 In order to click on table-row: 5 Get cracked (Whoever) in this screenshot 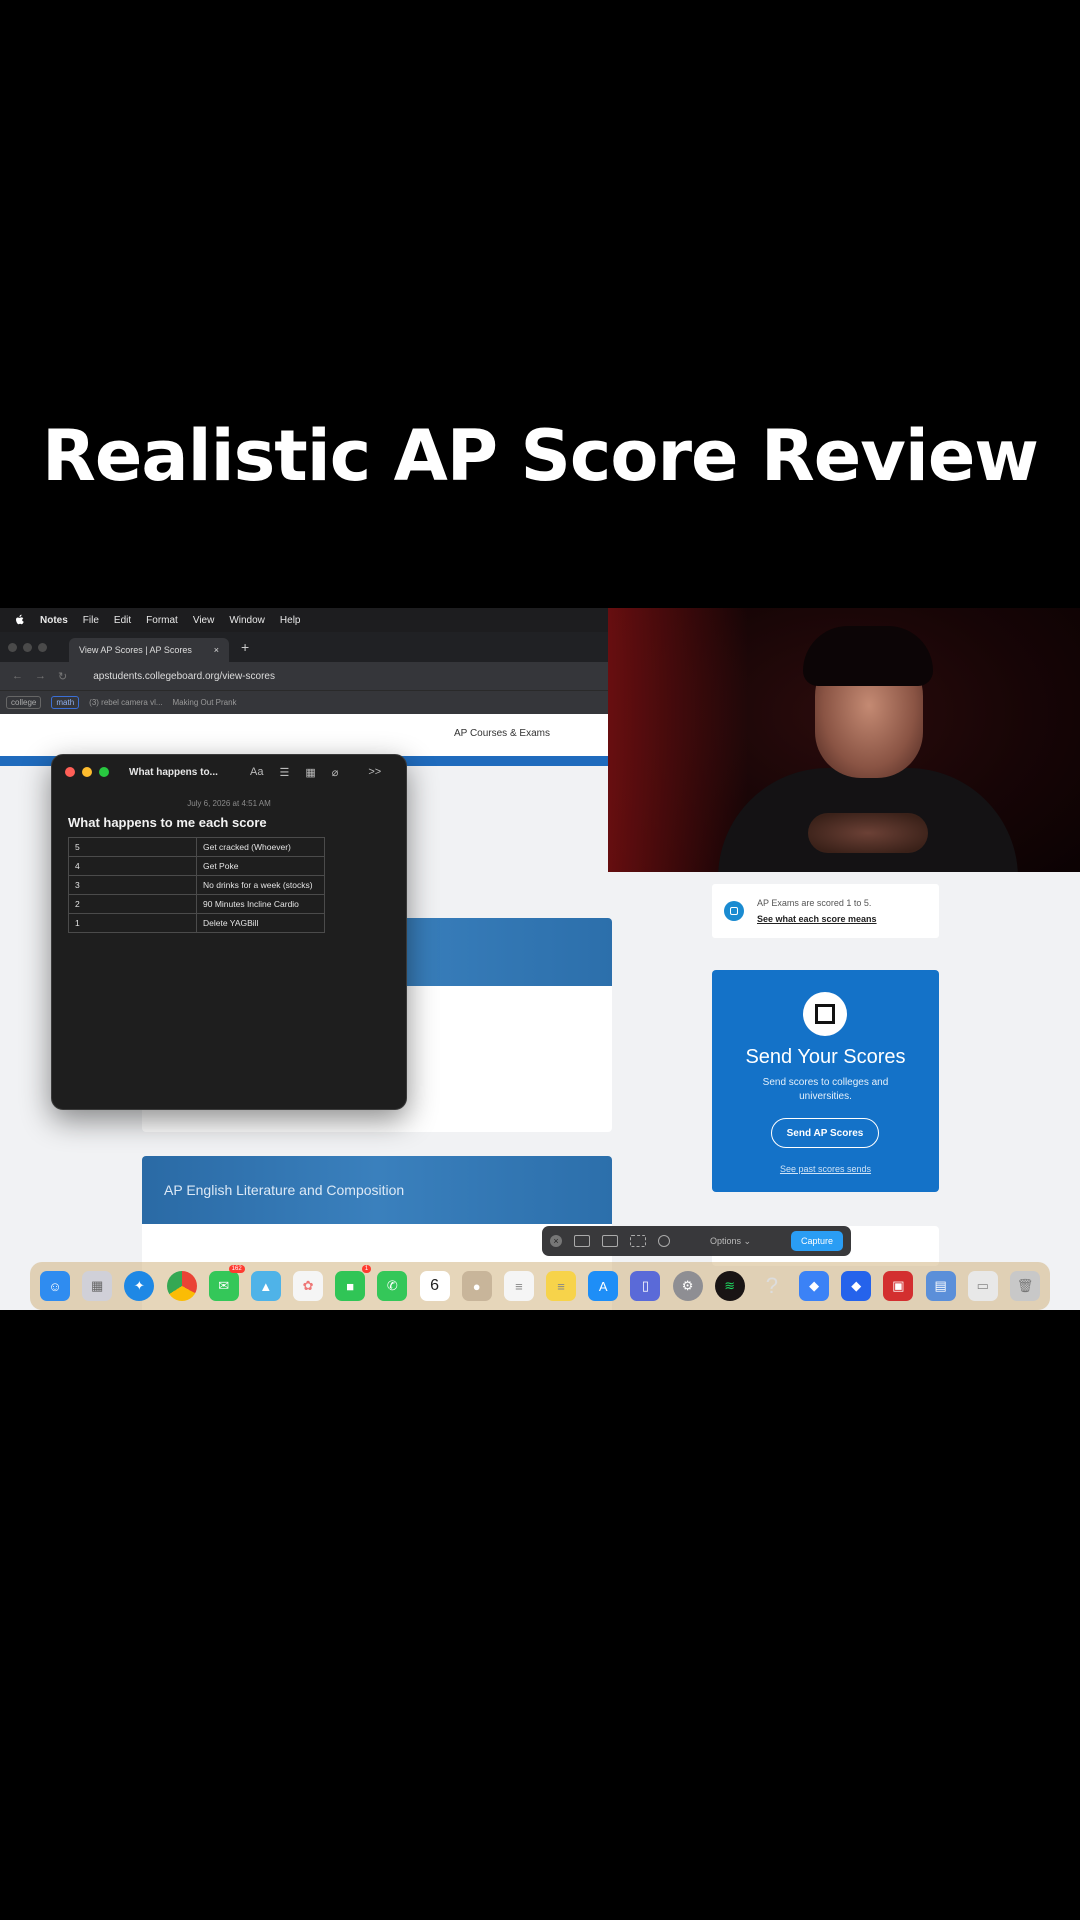, I will do `click(196, 847)`.